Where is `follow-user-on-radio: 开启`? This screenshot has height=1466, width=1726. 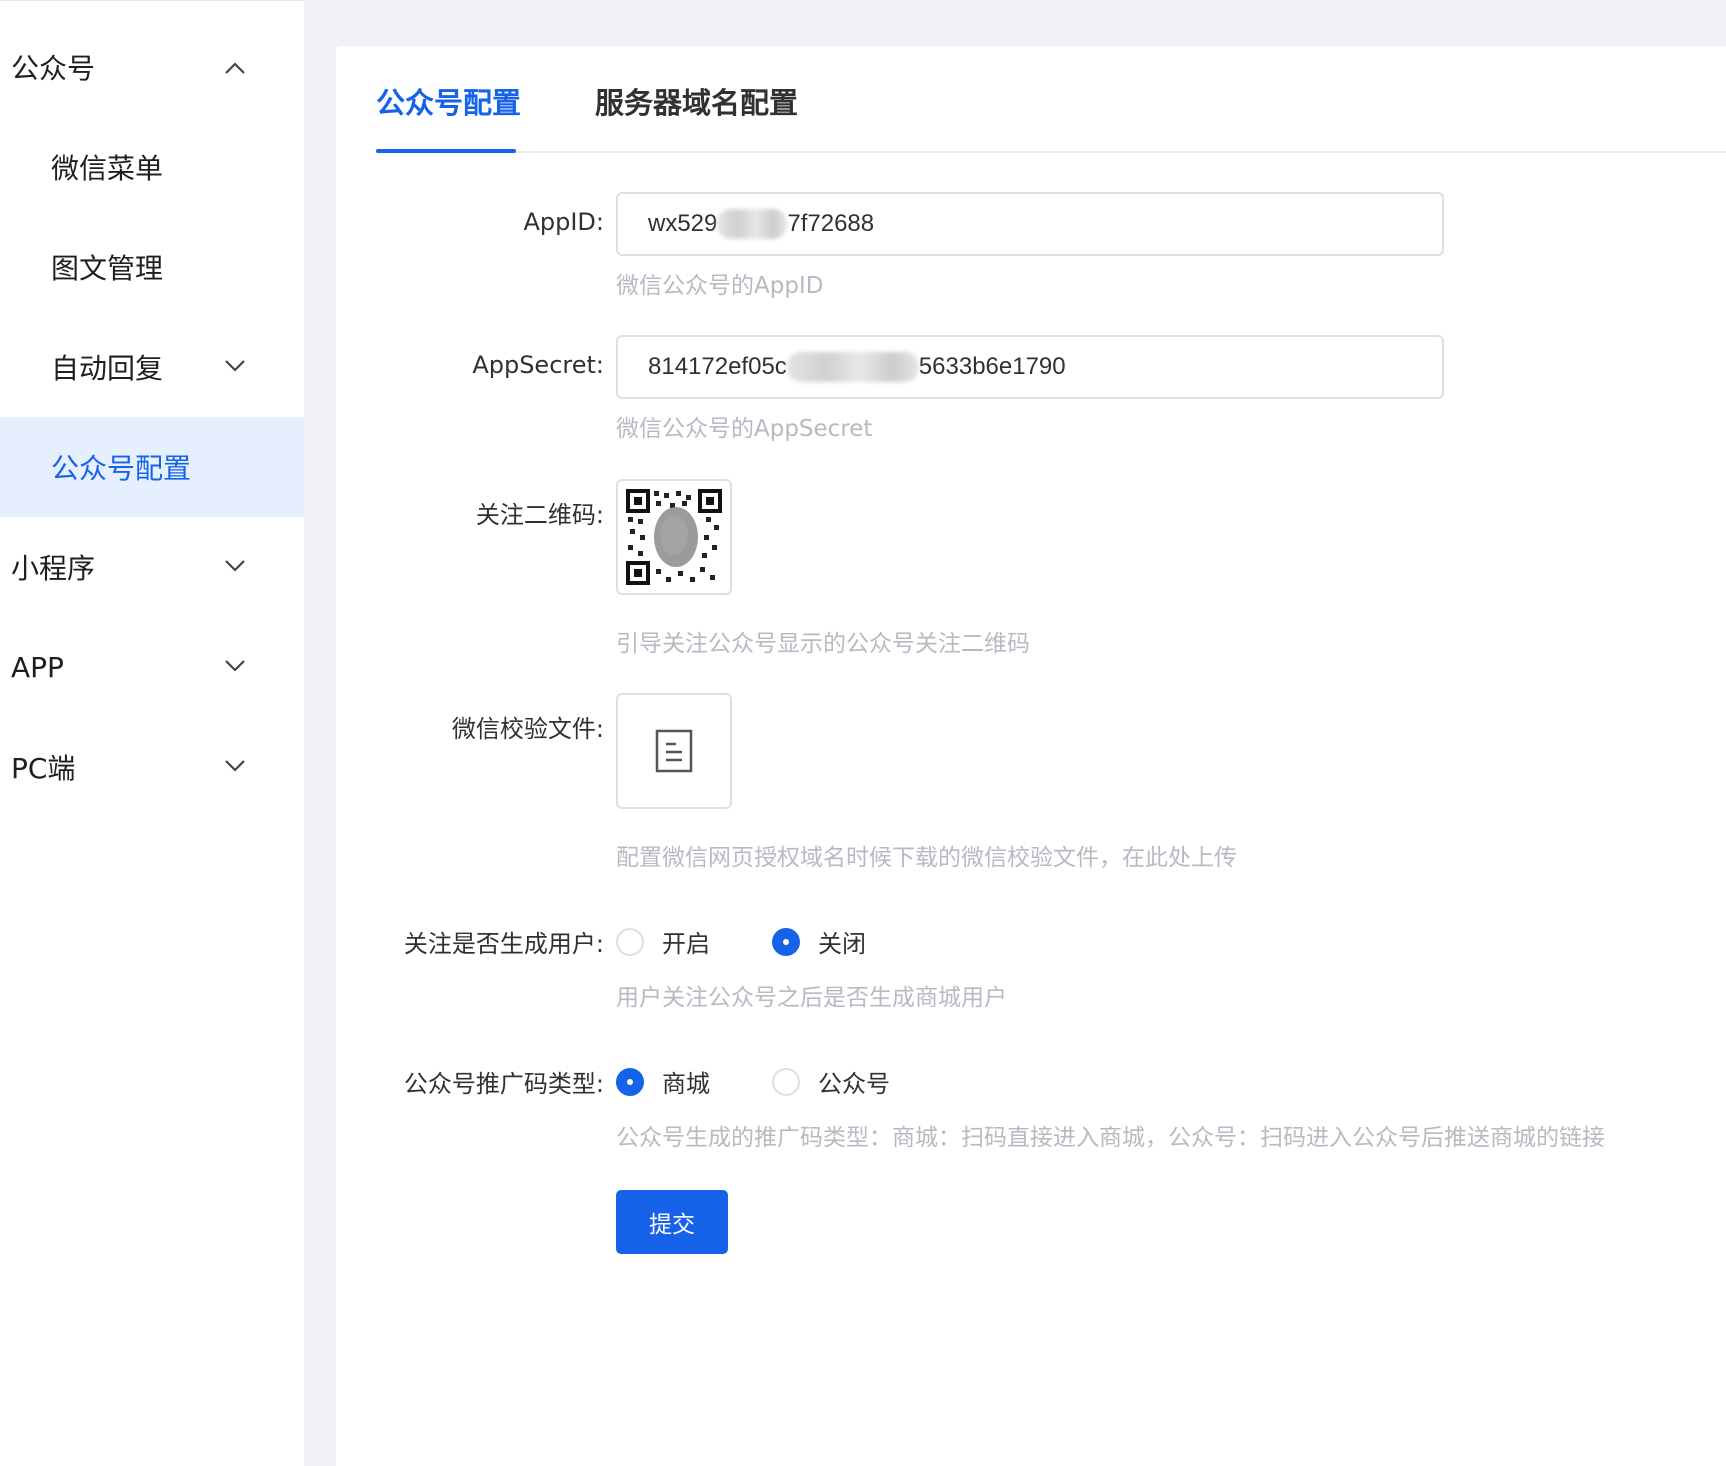 follow-user-on-radio: 开启 is located at coordinates (663, 941).